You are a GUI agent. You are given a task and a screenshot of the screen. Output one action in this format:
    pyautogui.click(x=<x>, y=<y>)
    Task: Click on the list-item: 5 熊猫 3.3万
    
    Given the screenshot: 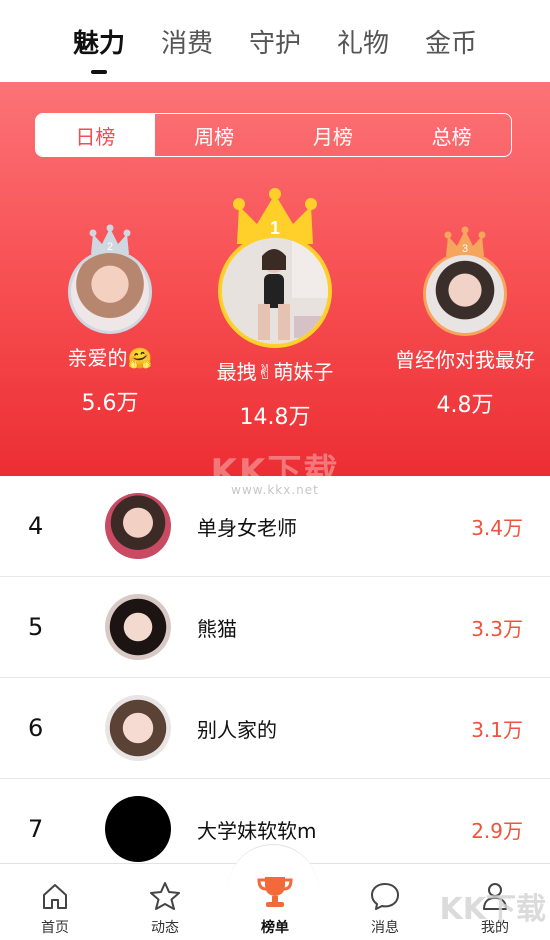 What is the action you would take?
    pyautogui.click(x=275, y=627)
    